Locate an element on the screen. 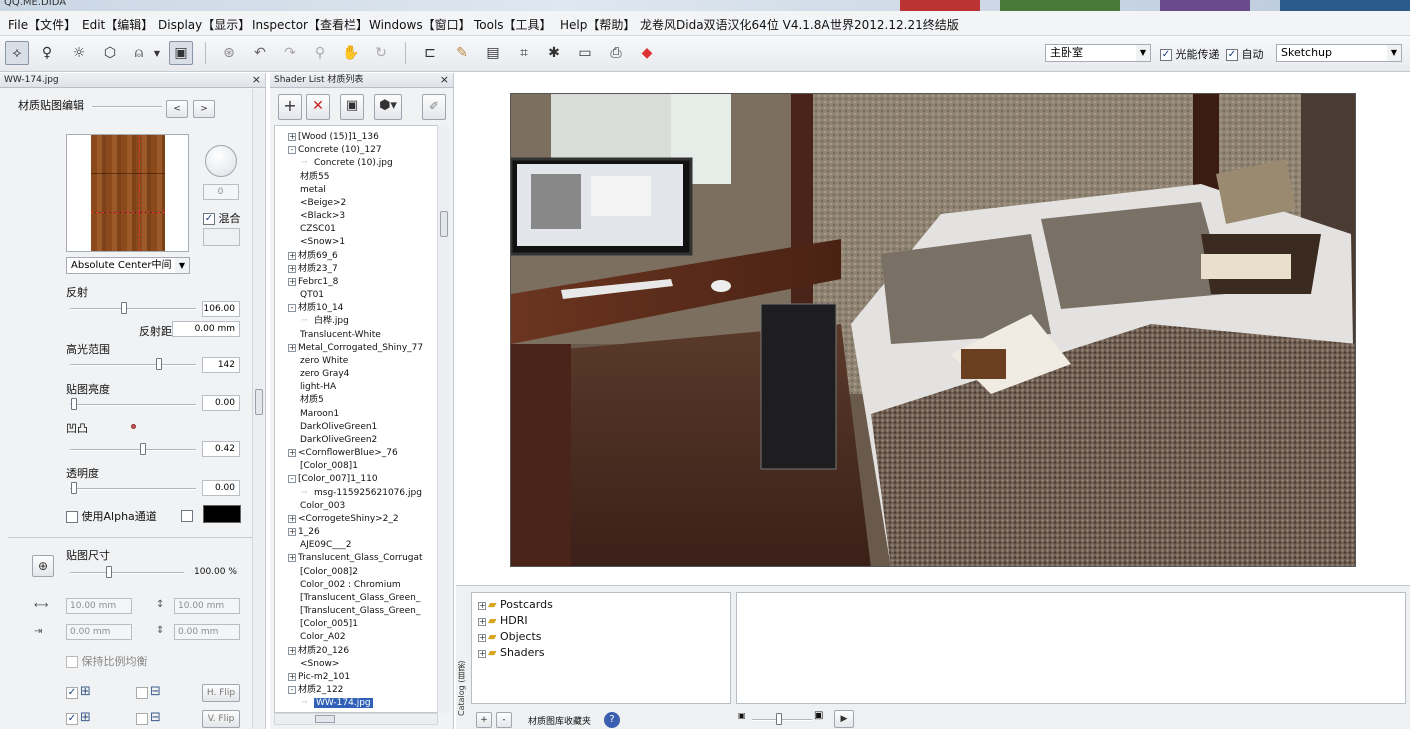 This screenshot has width=1410, height=729. shader-tree-item: 材质5 is located at coordinates (306, 400).